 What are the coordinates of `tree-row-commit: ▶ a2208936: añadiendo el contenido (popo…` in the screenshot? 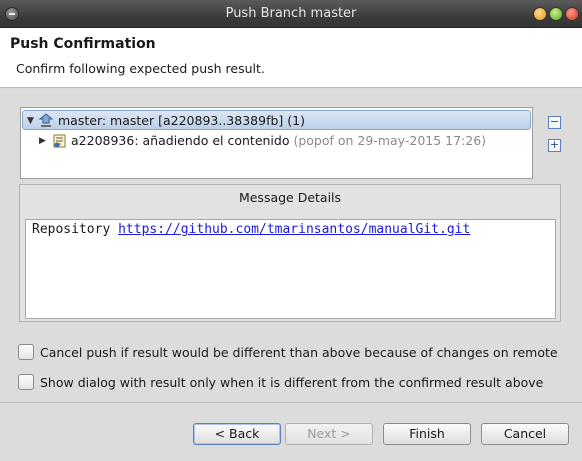 It's located at (276, 141).